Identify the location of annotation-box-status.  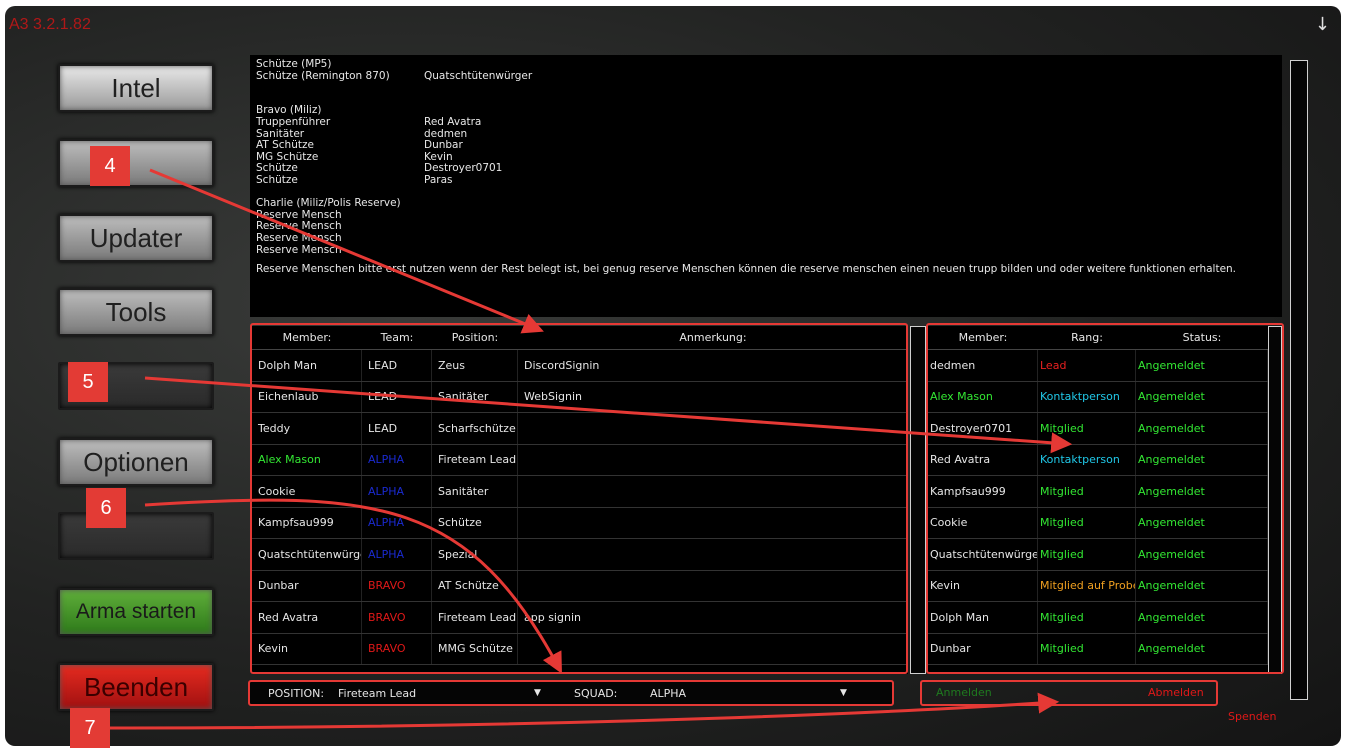
(1105, 498).